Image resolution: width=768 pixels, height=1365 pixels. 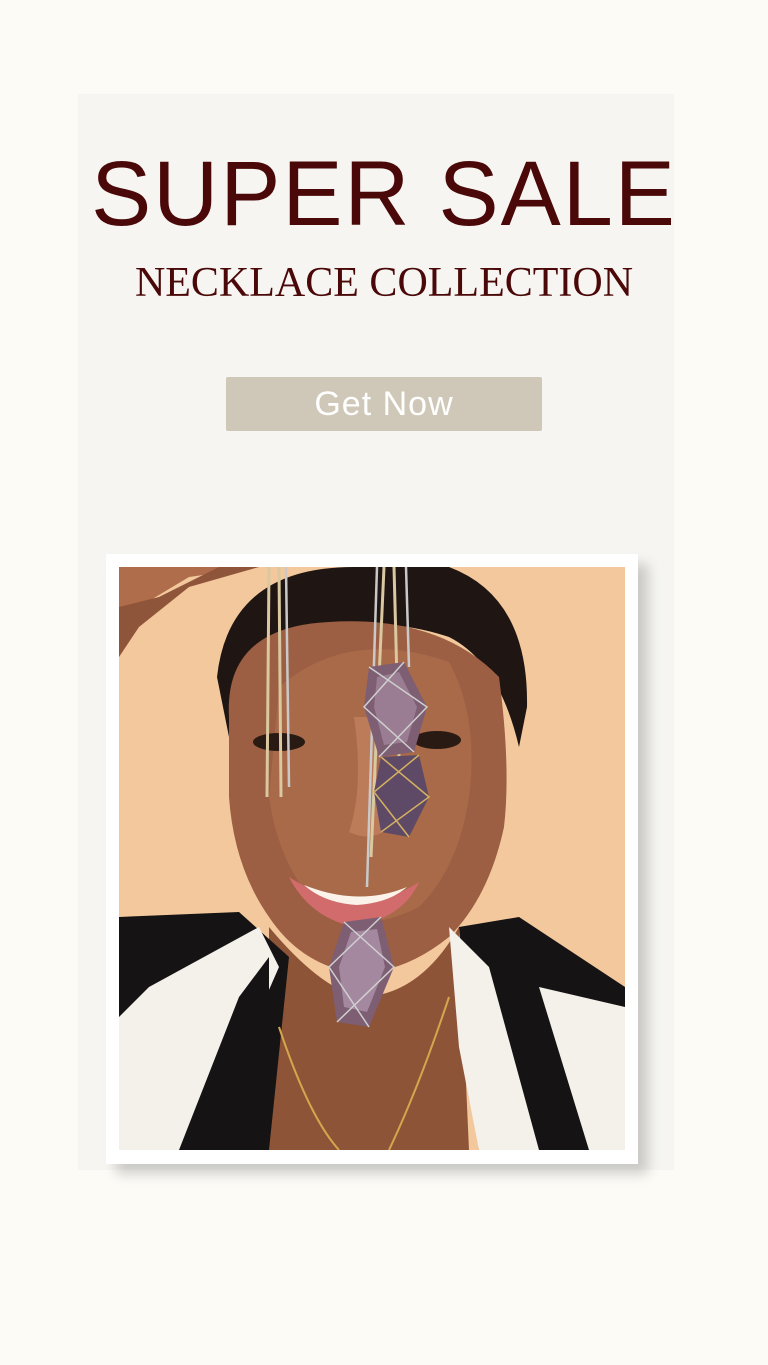 What do you see at coordinates (384, 194) in the screenshot?
I see `headline: SUPER SALE` at bounding box center [384, 194].